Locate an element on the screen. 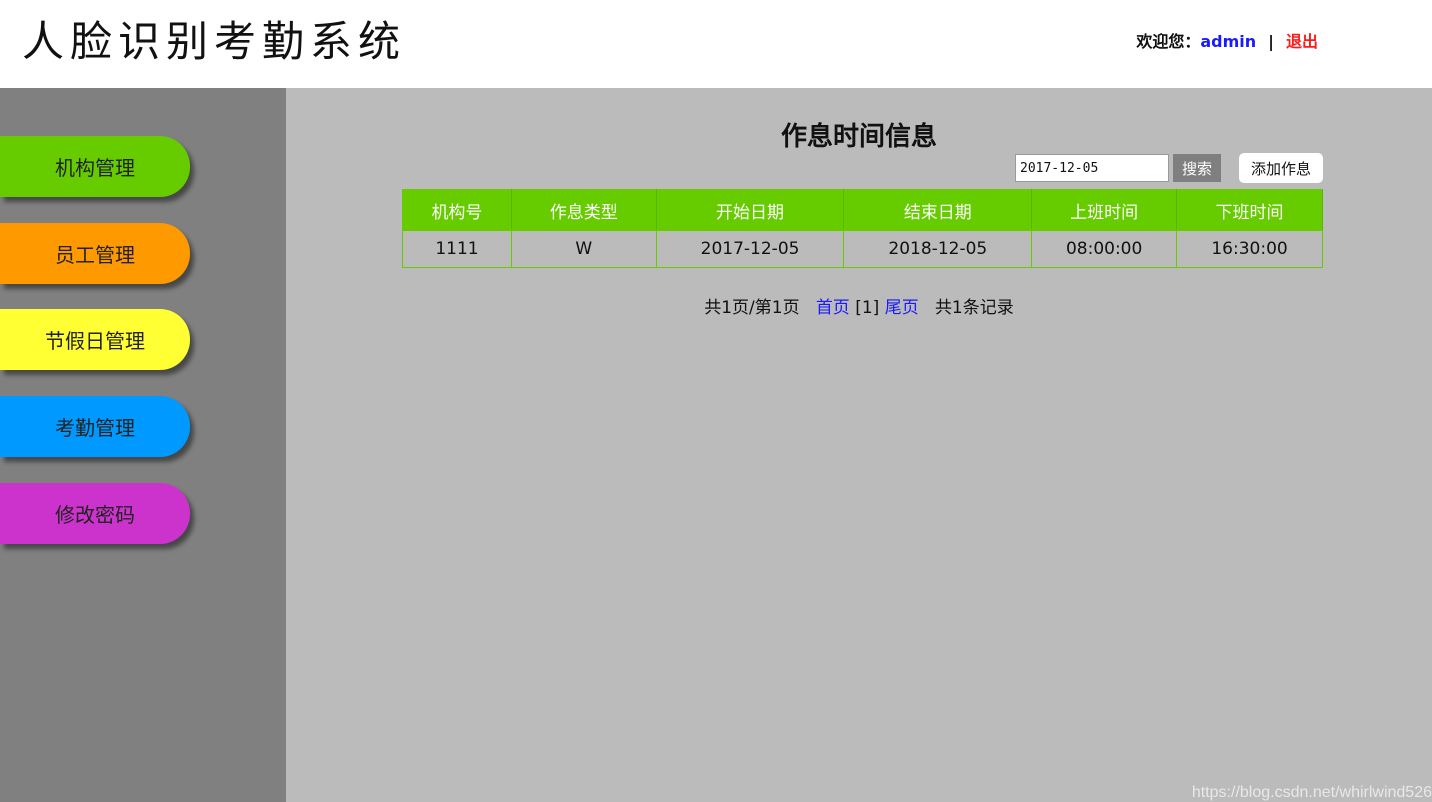 The width and height of the screenshot is (1432, 802). page-title: 作息时间信息 is located at coordinates (858, 137).